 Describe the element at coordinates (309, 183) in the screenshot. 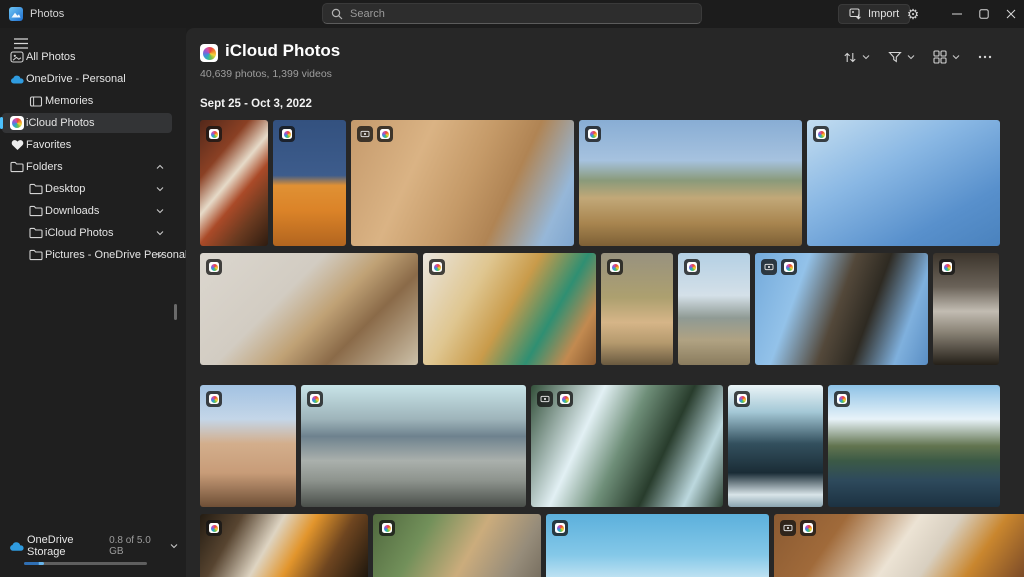

I see `photo-thumbnail-sunset-poster` at that location.